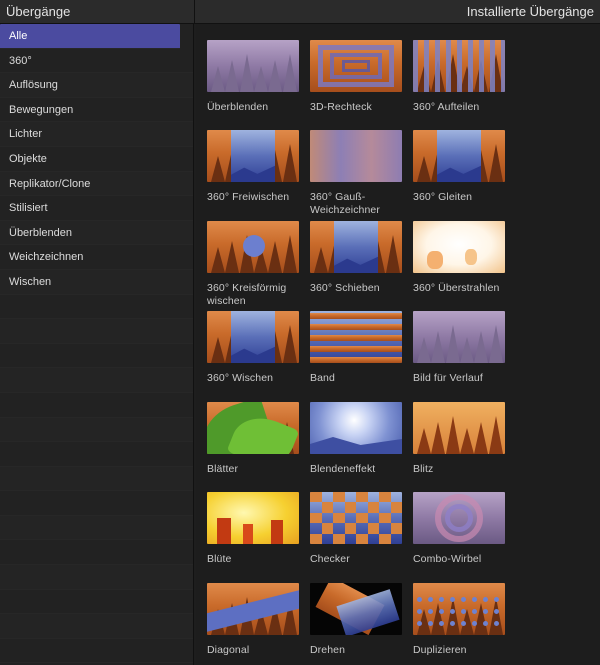  I want to click on transition-label: Blitz, so click(423, 469).